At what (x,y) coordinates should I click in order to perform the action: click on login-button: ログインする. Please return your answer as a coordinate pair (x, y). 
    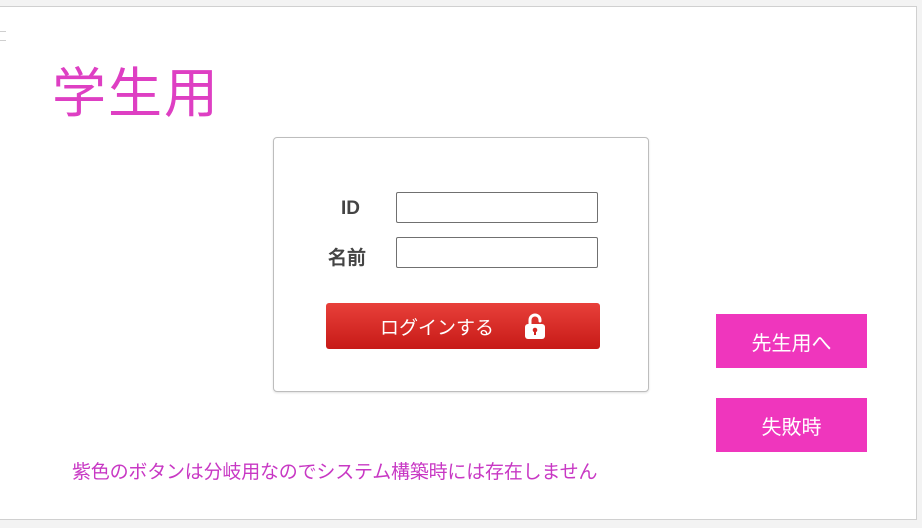
    Looking at the image, I should click on (463, 326).